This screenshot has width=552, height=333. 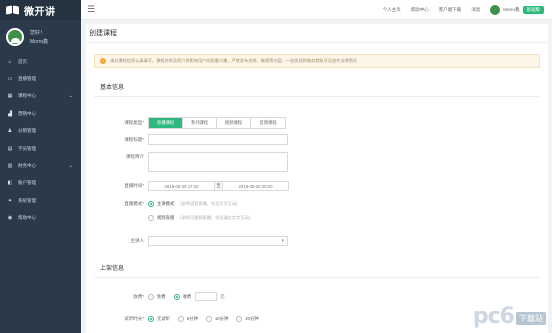 What do you see at coordinates (13, 10) in the screenshot?
I see `book-logo-icon` at bounding box center [13, 10].